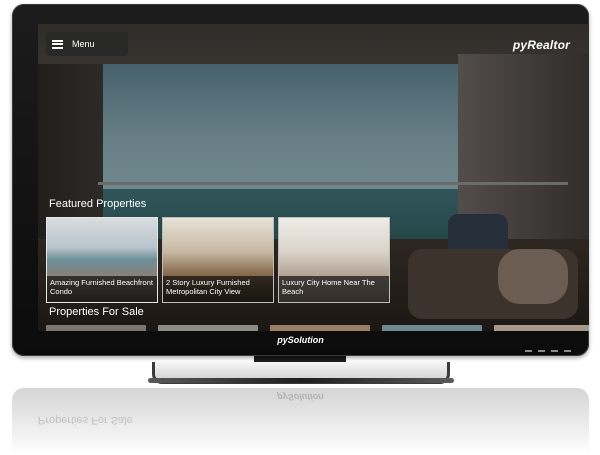  Describe the element at coordinates (98, 204) in the screenshot. I see `featured-title: Featured Properties` at that location.